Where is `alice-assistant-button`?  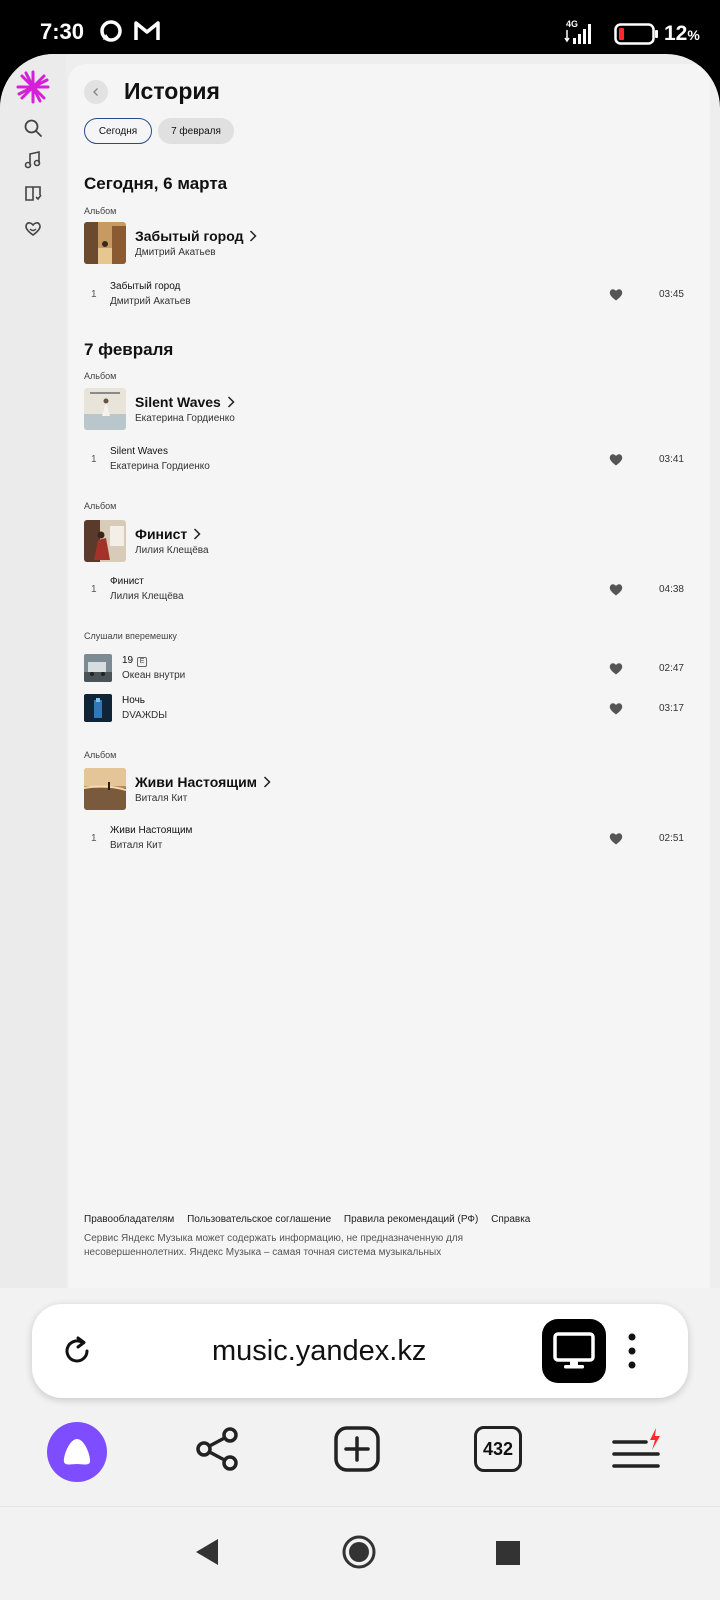
alice-assistant-button is located at coordinates (77, 1452).